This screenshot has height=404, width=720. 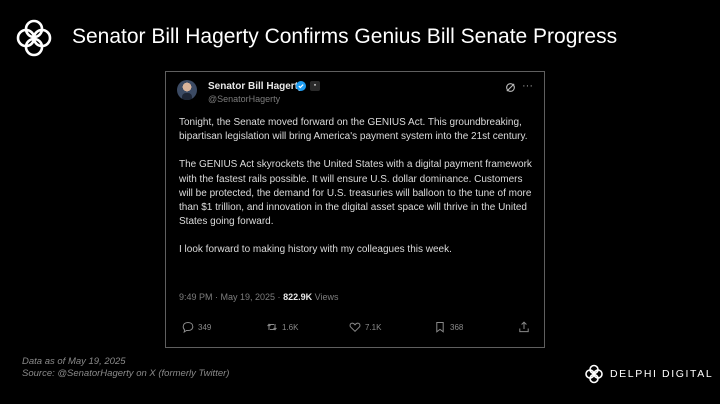 I want to click on affiliation-badge-icon: ▪, so click(x=315, y=86).